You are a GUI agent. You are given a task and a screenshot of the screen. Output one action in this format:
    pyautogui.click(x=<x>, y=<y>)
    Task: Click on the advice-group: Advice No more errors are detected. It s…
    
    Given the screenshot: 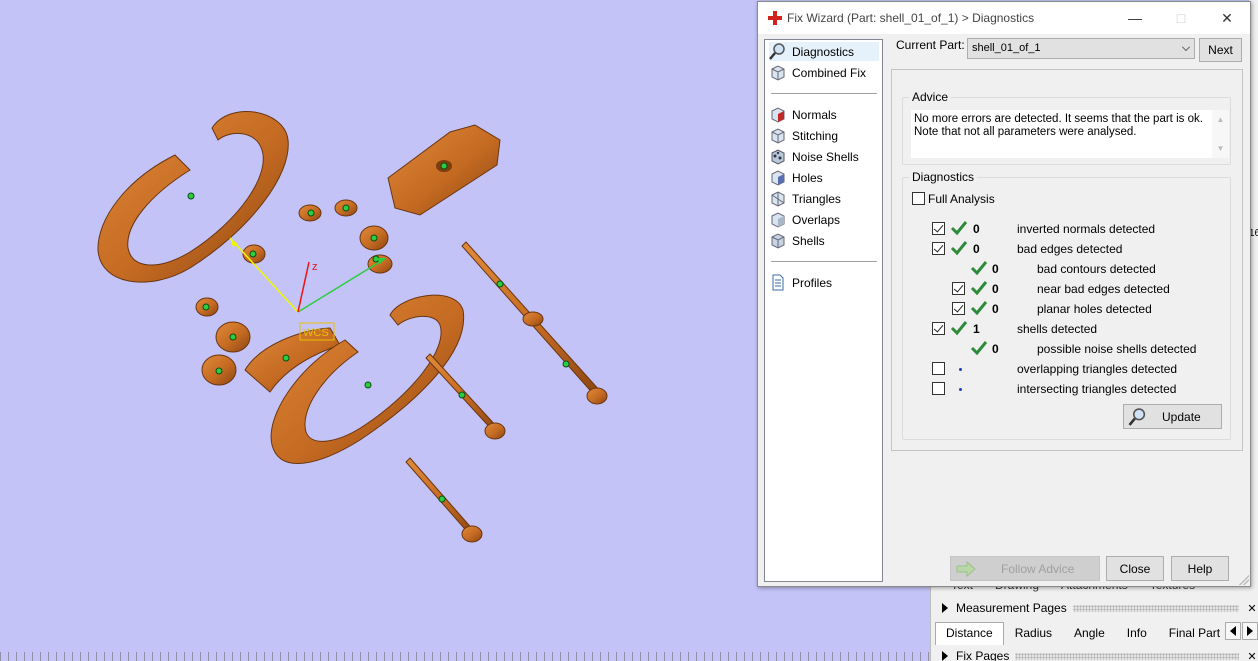 What is the action you would take?
    pyautogui.click(x=1066, y=127)
    